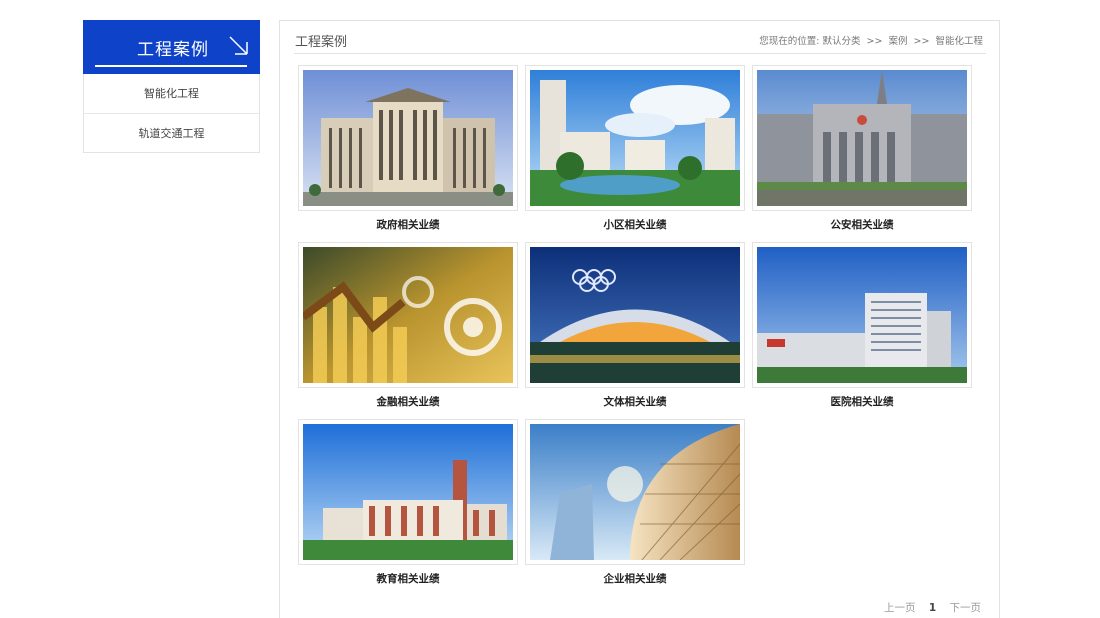 This screenshot has height=618, width=1100. I want to click on main-header: 工程案例 您现在的位置: 默认分类 >> 案例 >> 智能化工程, so click(640, 37).